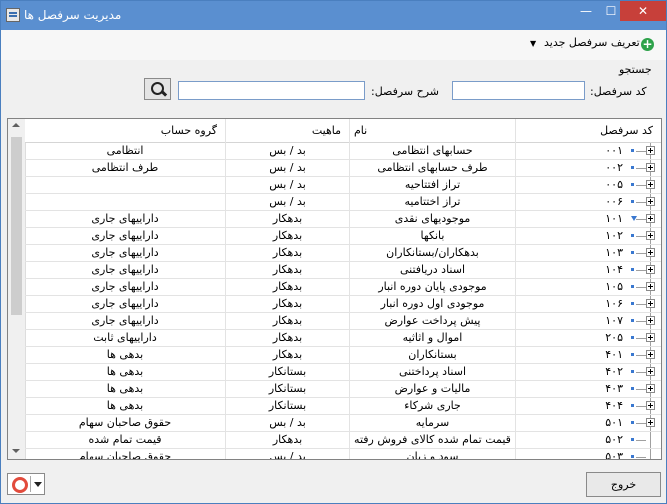  What do you see at coordinates (157, 89) in the screenshot?
I see `search-button` at bounding box center [157, 89].